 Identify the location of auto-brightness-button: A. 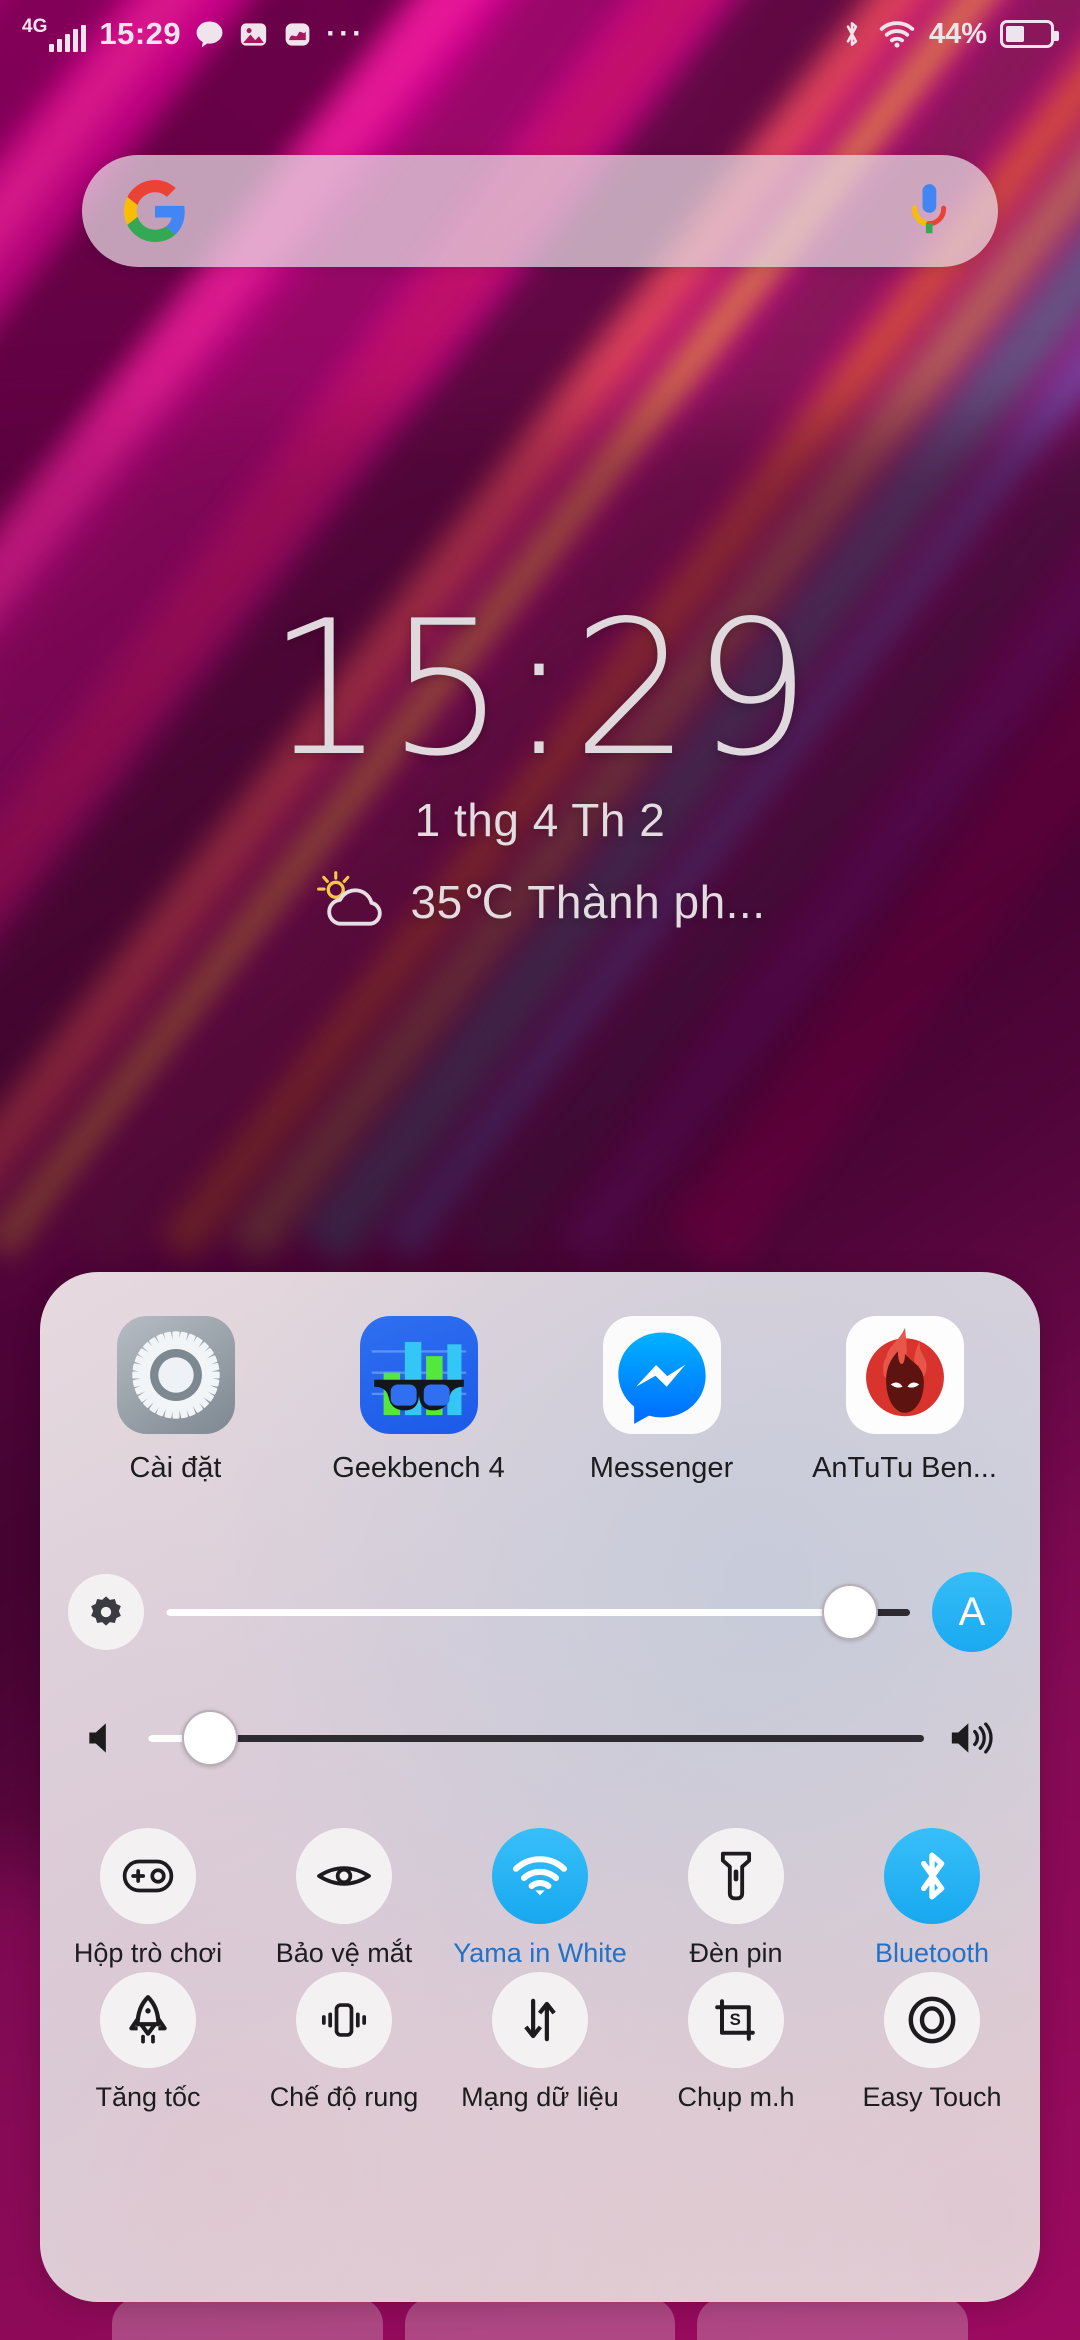
(972, 1612).